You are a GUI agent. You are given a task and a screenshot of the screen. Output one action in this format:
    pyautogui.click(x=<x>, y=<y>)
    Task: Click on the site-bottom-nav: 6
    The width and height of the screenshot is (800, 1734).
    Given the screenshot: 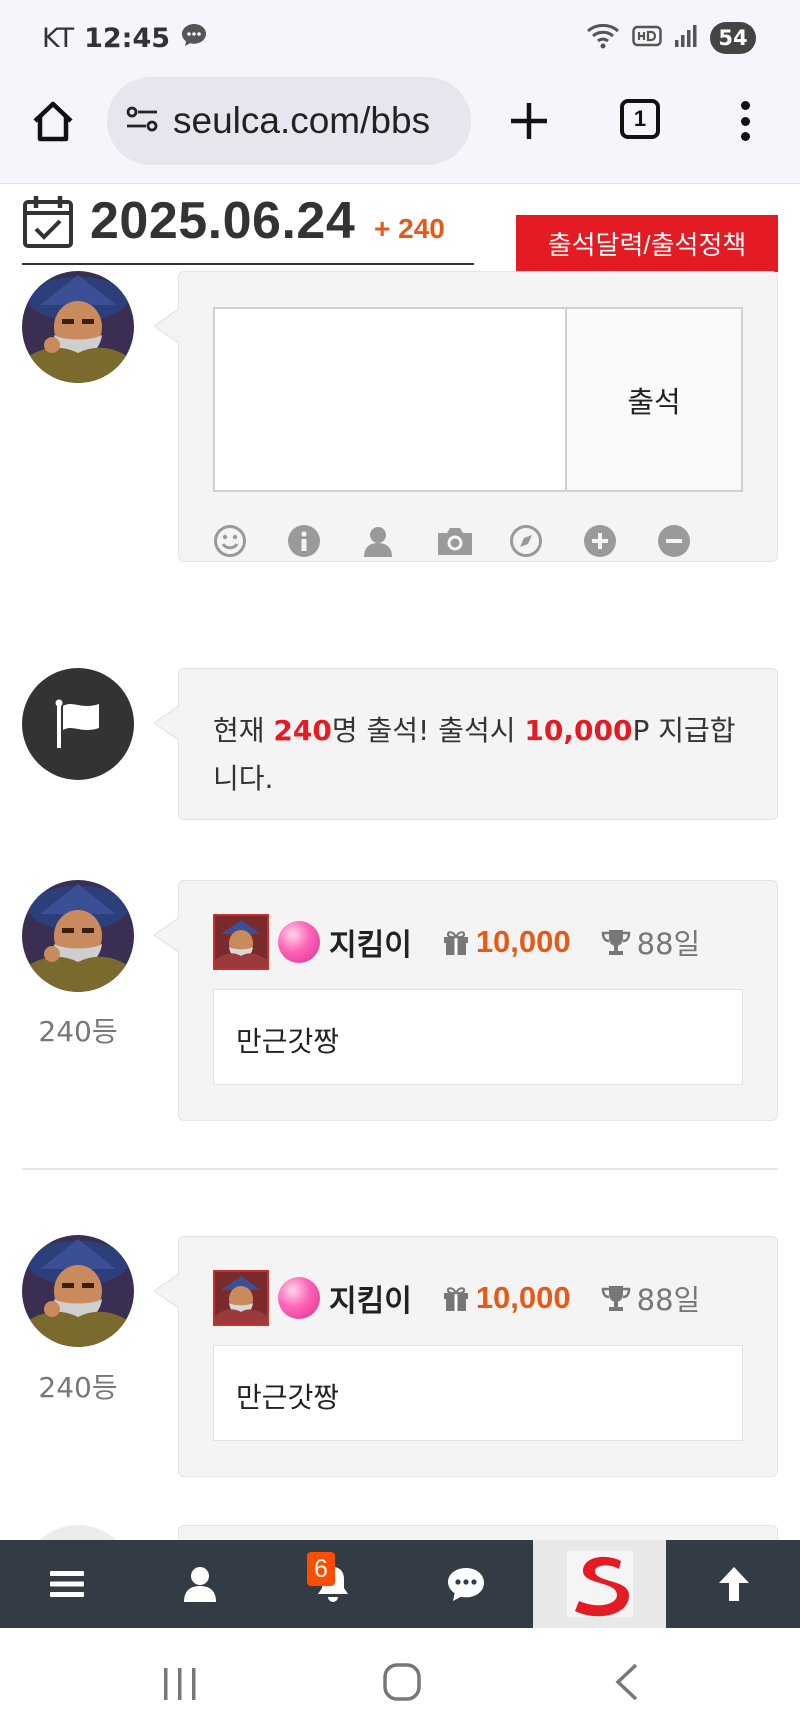 What is the action you would take?
    pyautogui.click(x=400, y=1584)
    